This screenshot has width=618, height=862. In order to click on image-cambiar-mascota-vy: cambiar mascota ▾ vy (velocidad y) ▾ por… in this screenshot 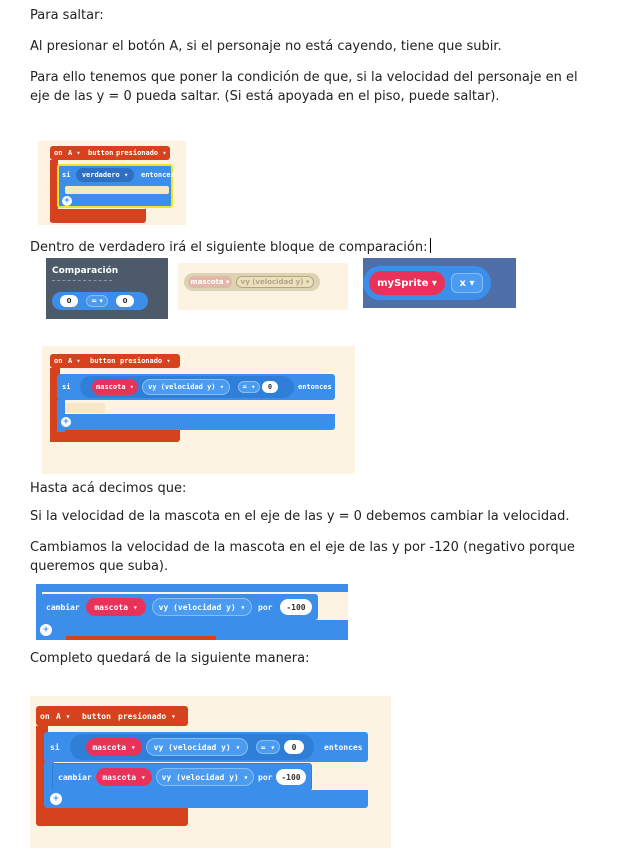, I will do `click(192, 612)`.